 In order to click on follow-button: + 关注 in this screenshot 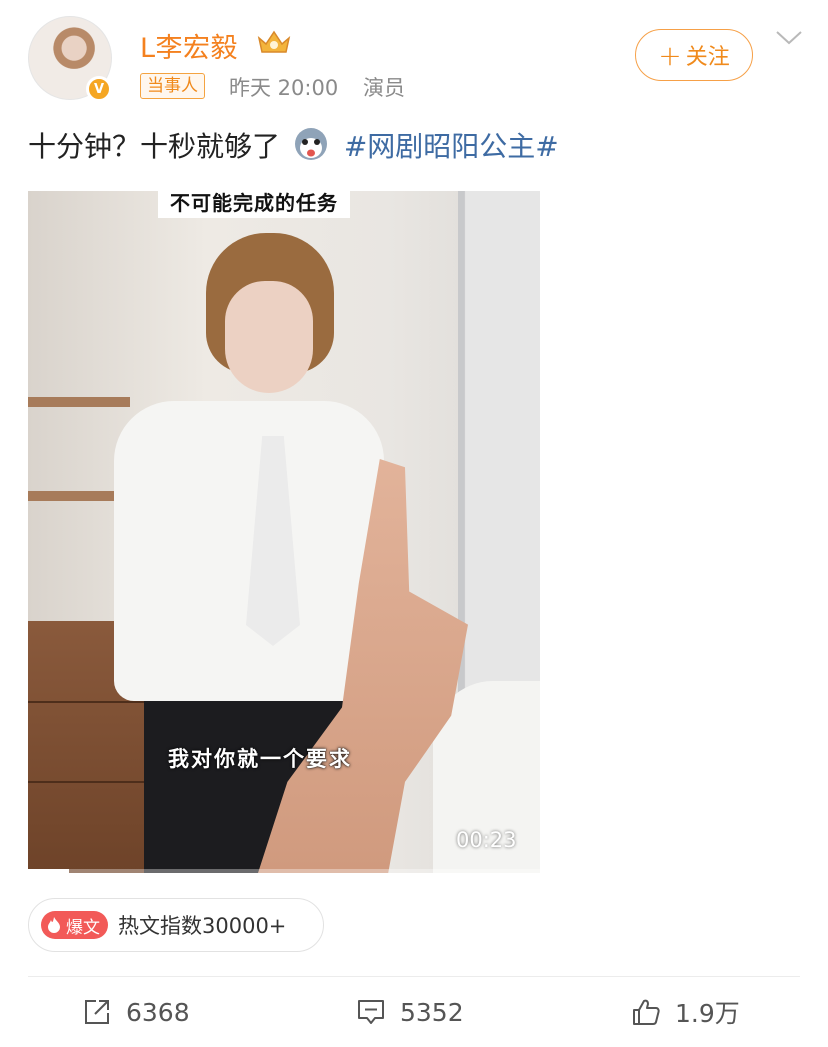, I will do `click(694, 55)`.